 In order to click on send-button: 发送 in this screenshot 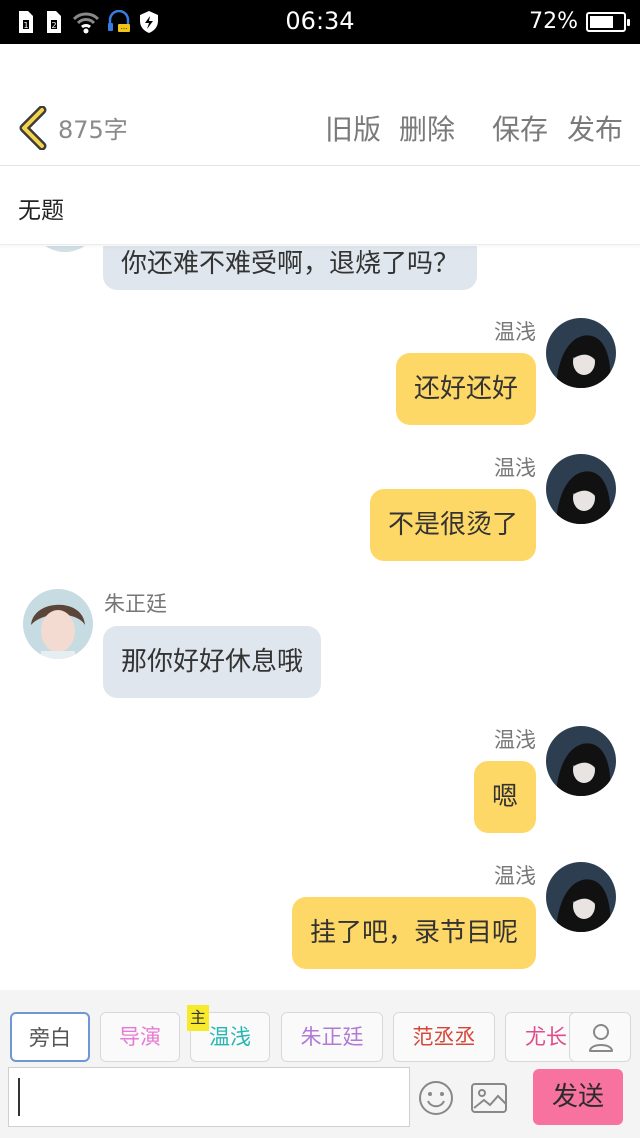, I will do `click(578, 1097)`.